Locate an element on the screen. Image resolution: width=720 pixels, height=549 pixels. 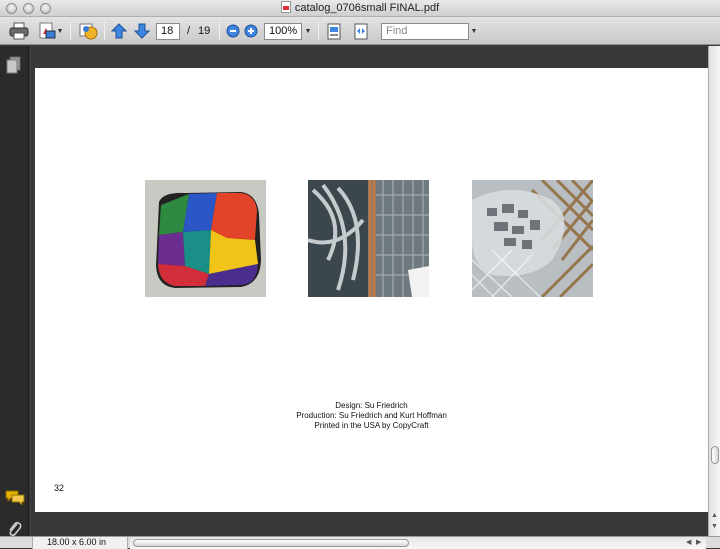
pages-icon is located at coordinates (13, 65).